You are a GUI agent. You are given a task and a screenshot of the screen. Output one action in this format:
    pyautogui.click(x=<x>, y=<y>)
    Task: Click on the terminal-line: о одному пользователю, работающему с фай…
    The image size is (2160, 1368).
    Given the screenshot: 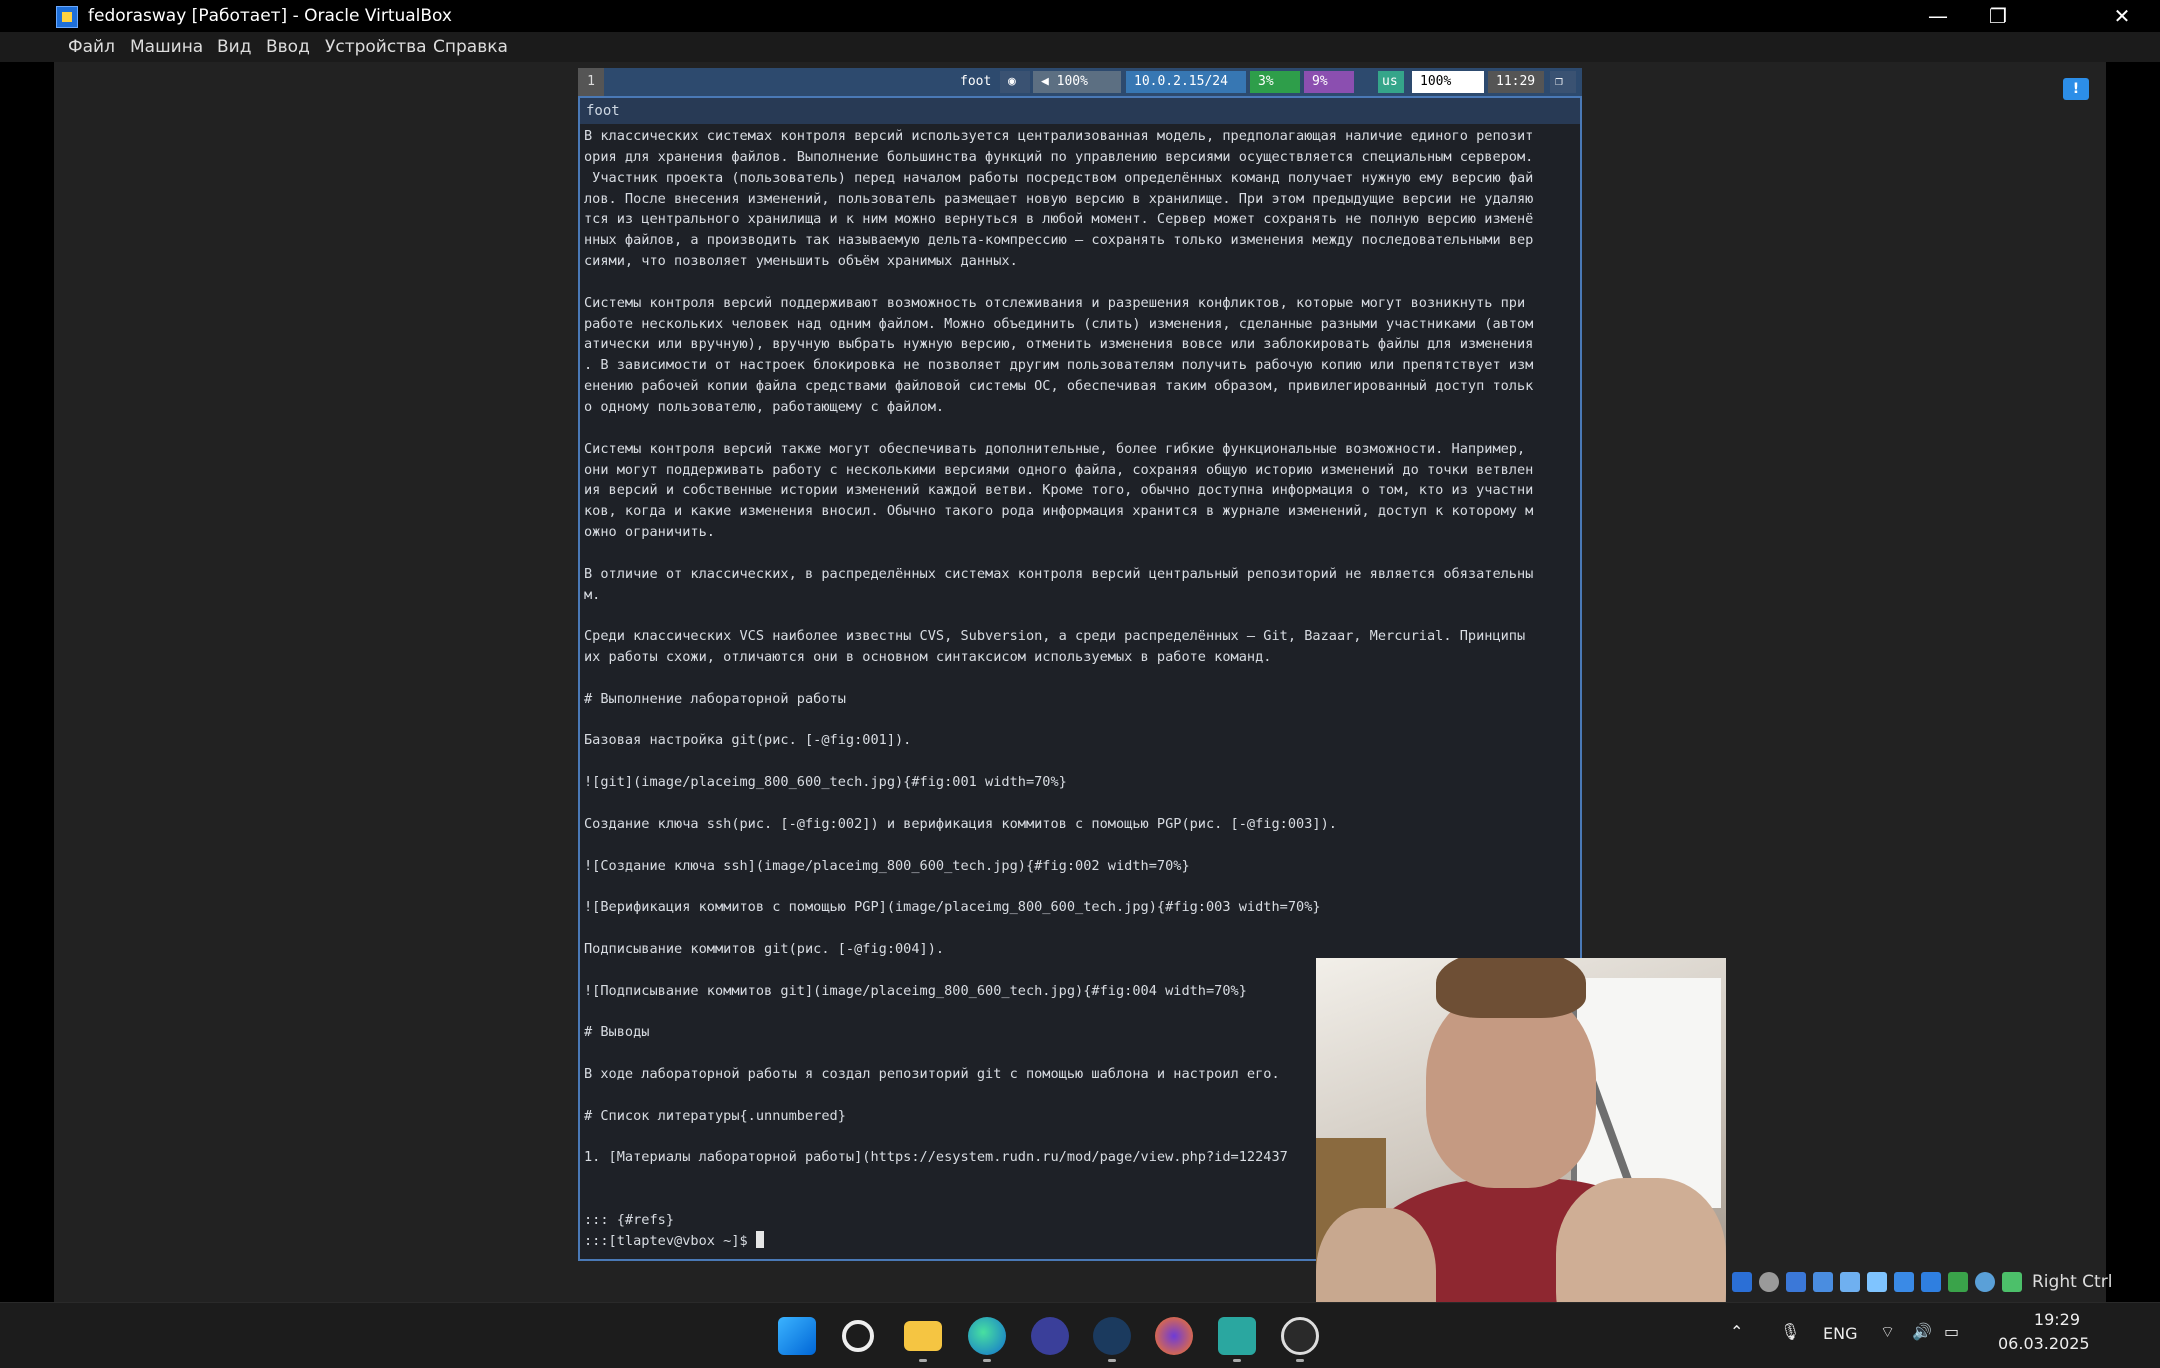 What is the action you would take?
    pyautogui.click(x=764, y=406)
    